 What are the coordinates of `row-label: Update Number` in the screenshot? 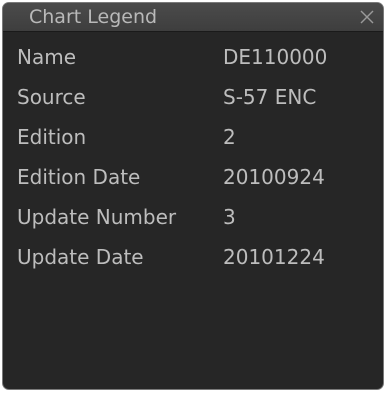 It's located at (97, 217).